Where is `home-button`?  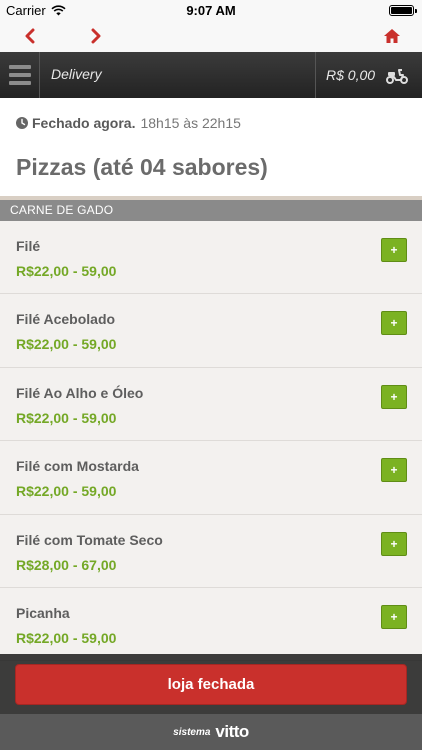
home-button is located at coordinates (392, 36).